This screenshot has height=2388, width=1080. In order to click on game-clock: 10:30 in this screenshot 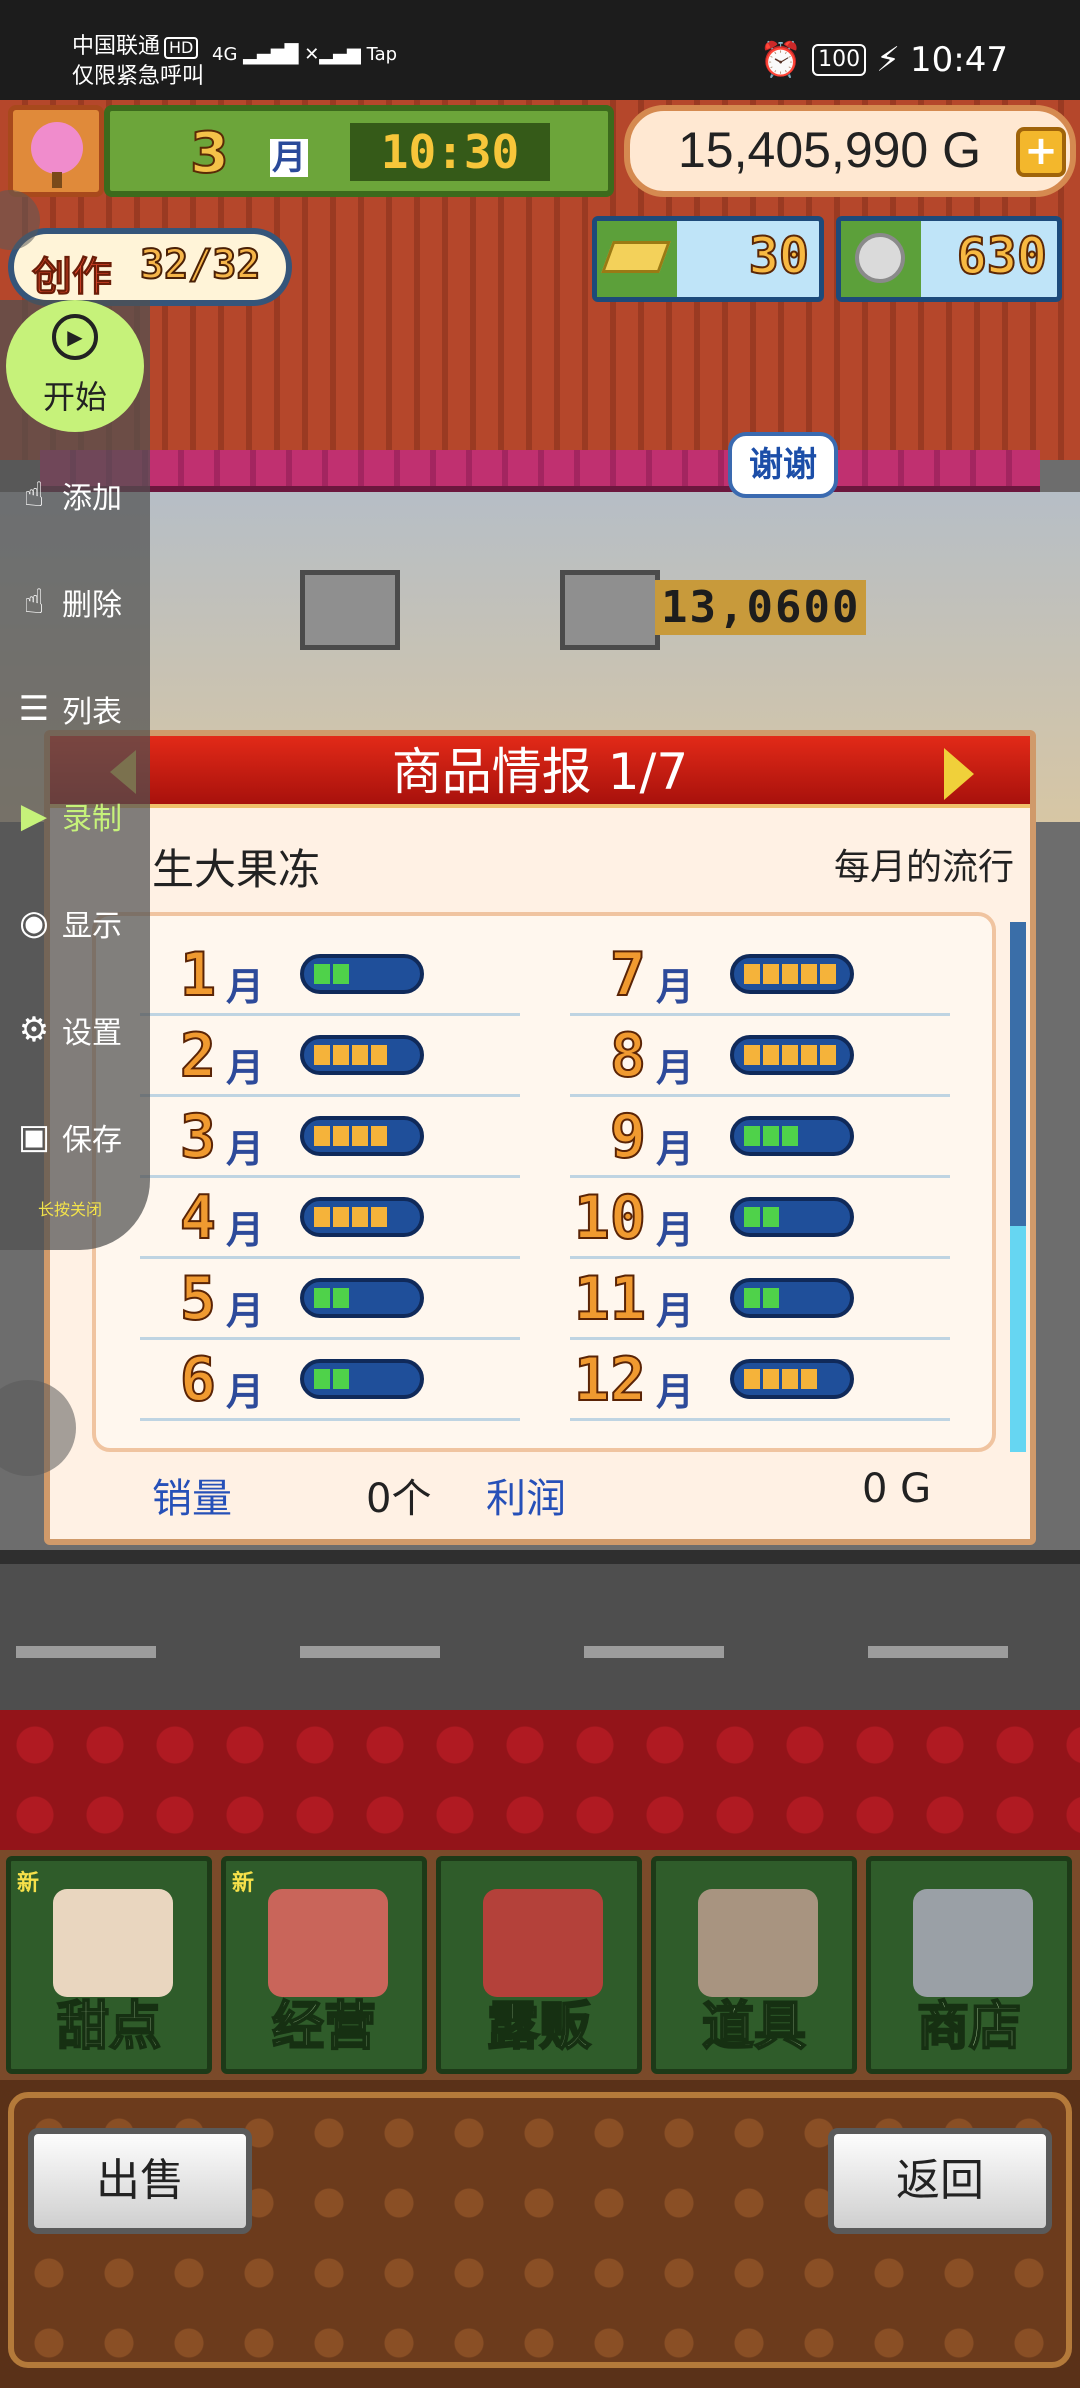, I will do `click(450, 152)`.